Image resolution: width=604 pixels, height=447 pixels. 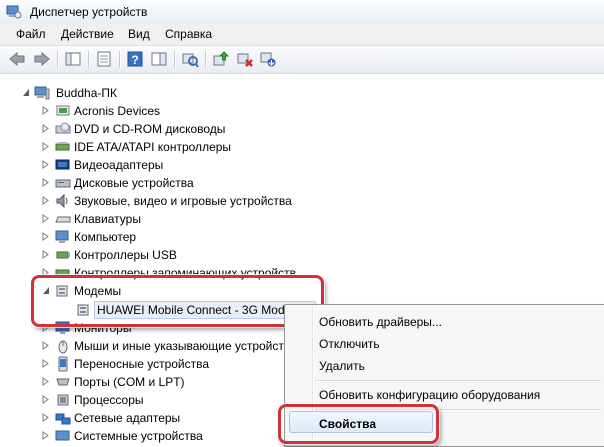 I want to click on help-icon: ?, so click(x=135, y=59).